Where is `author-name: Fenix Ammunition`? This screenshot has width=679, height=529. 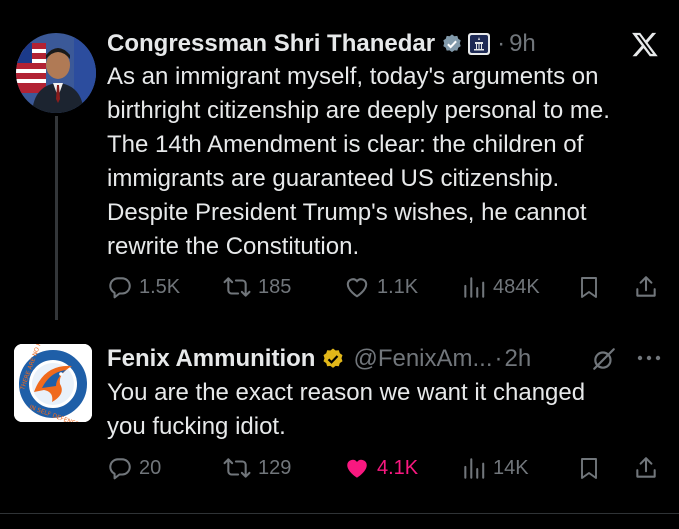 author-name: Fenix Ammunition is located at coordinates (211, 359).